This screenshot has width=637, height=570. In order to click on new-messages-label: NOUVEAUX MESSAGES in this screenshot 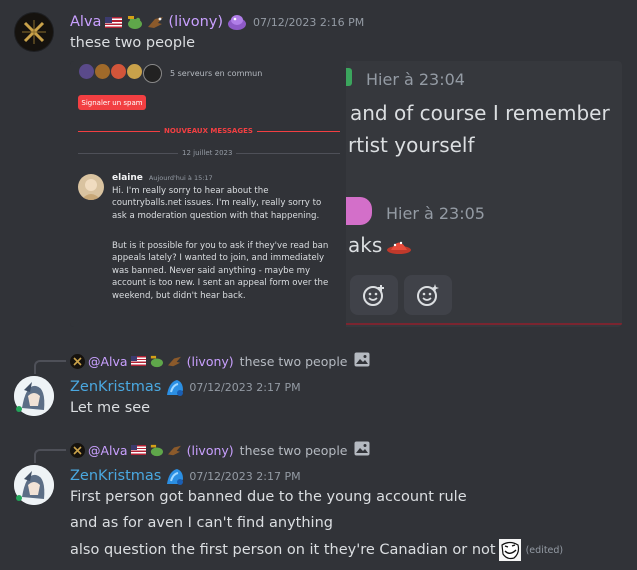, I will do `click(208, 131)`.